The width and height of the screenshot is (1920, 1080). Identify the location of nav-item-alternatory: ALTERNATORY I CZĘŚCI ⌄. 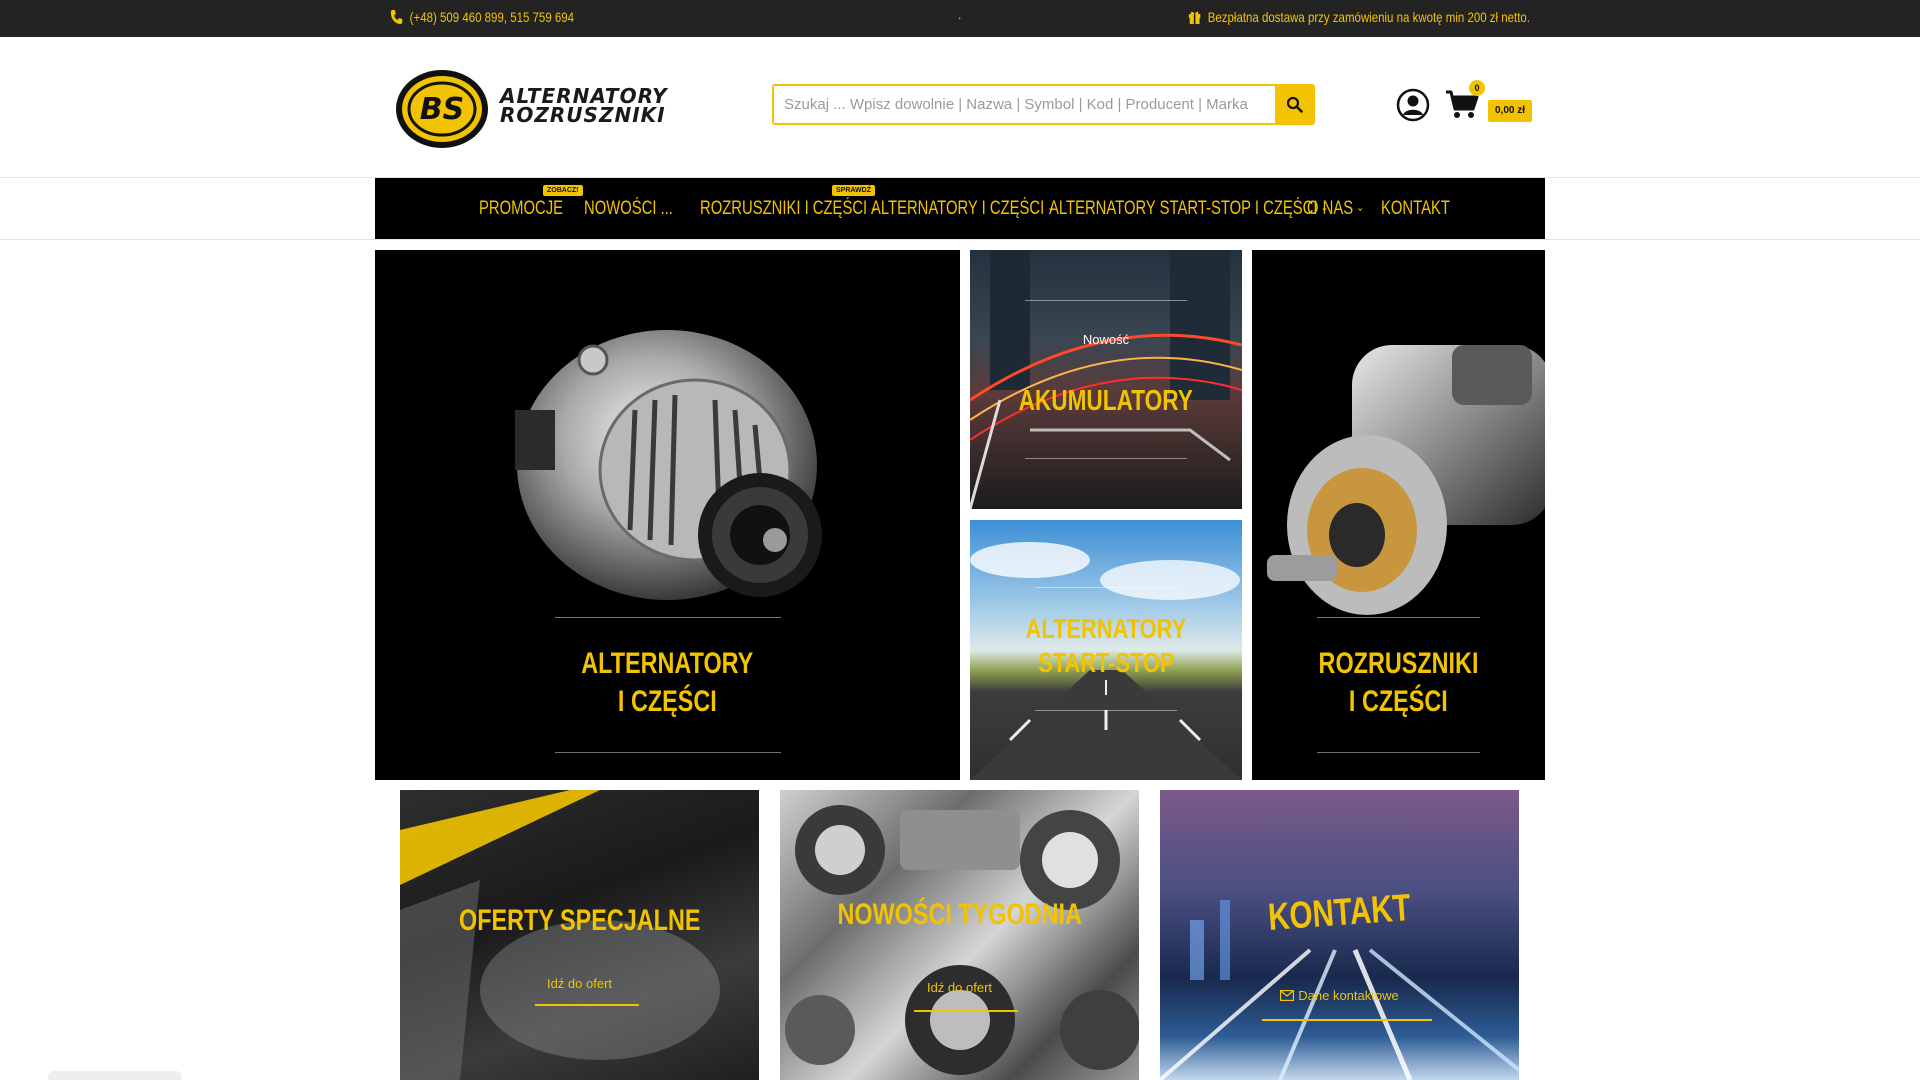
(963, 209).